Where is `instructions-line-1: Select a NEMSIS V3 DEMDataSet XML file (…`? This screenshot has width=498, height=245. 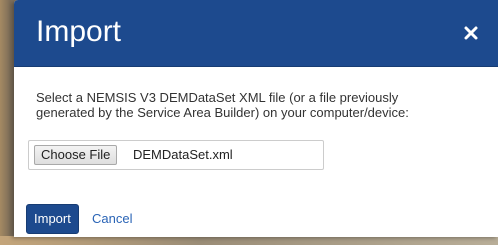
instructions-line-1: Select a NEMSIS V3 DEMDataSet XML file (… is located at coordinates (217, 97).